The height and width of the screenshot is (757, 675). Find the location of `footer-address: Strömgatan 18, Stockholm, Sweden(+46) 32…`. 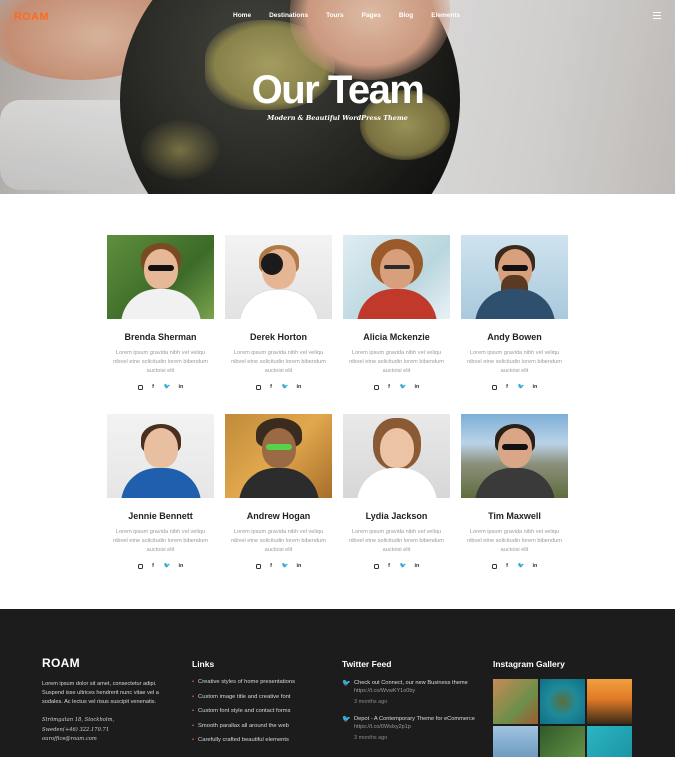

footer-address: Strömgatan 18, Stockholm, Sweden(+46) 32… is located at coordinates (107, 730).